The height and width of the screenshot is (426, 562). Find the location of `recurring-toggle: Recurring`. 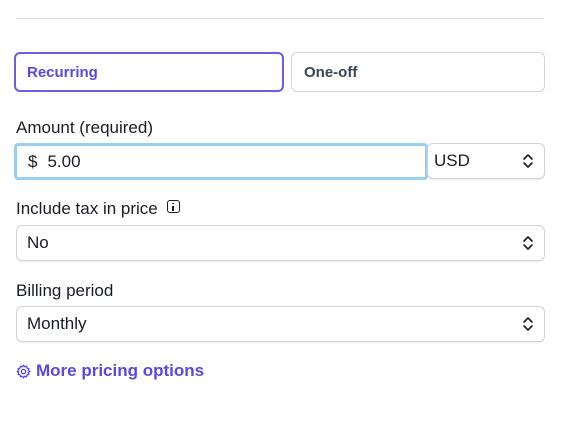

recurring-toggle: Recurring is located at coordinates (149, 72).